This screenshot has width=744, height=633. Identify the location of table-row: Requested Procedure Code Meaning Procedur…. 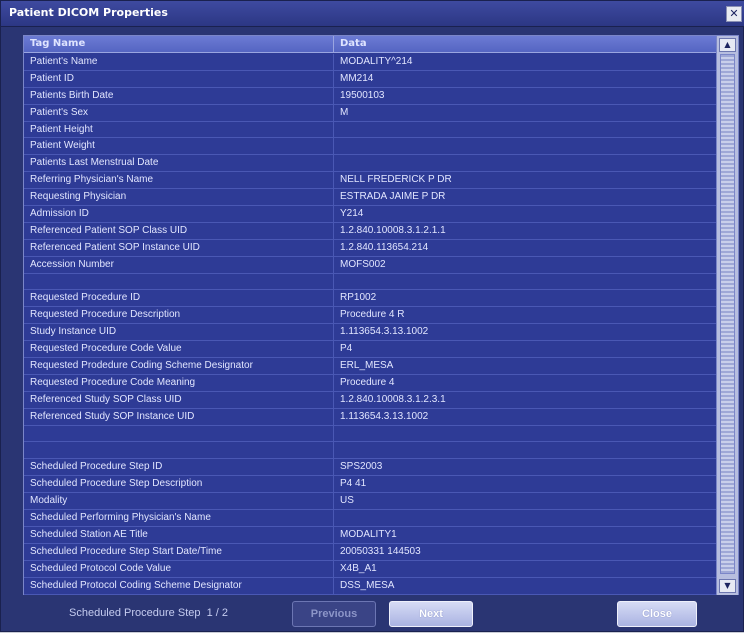
(370, 383).